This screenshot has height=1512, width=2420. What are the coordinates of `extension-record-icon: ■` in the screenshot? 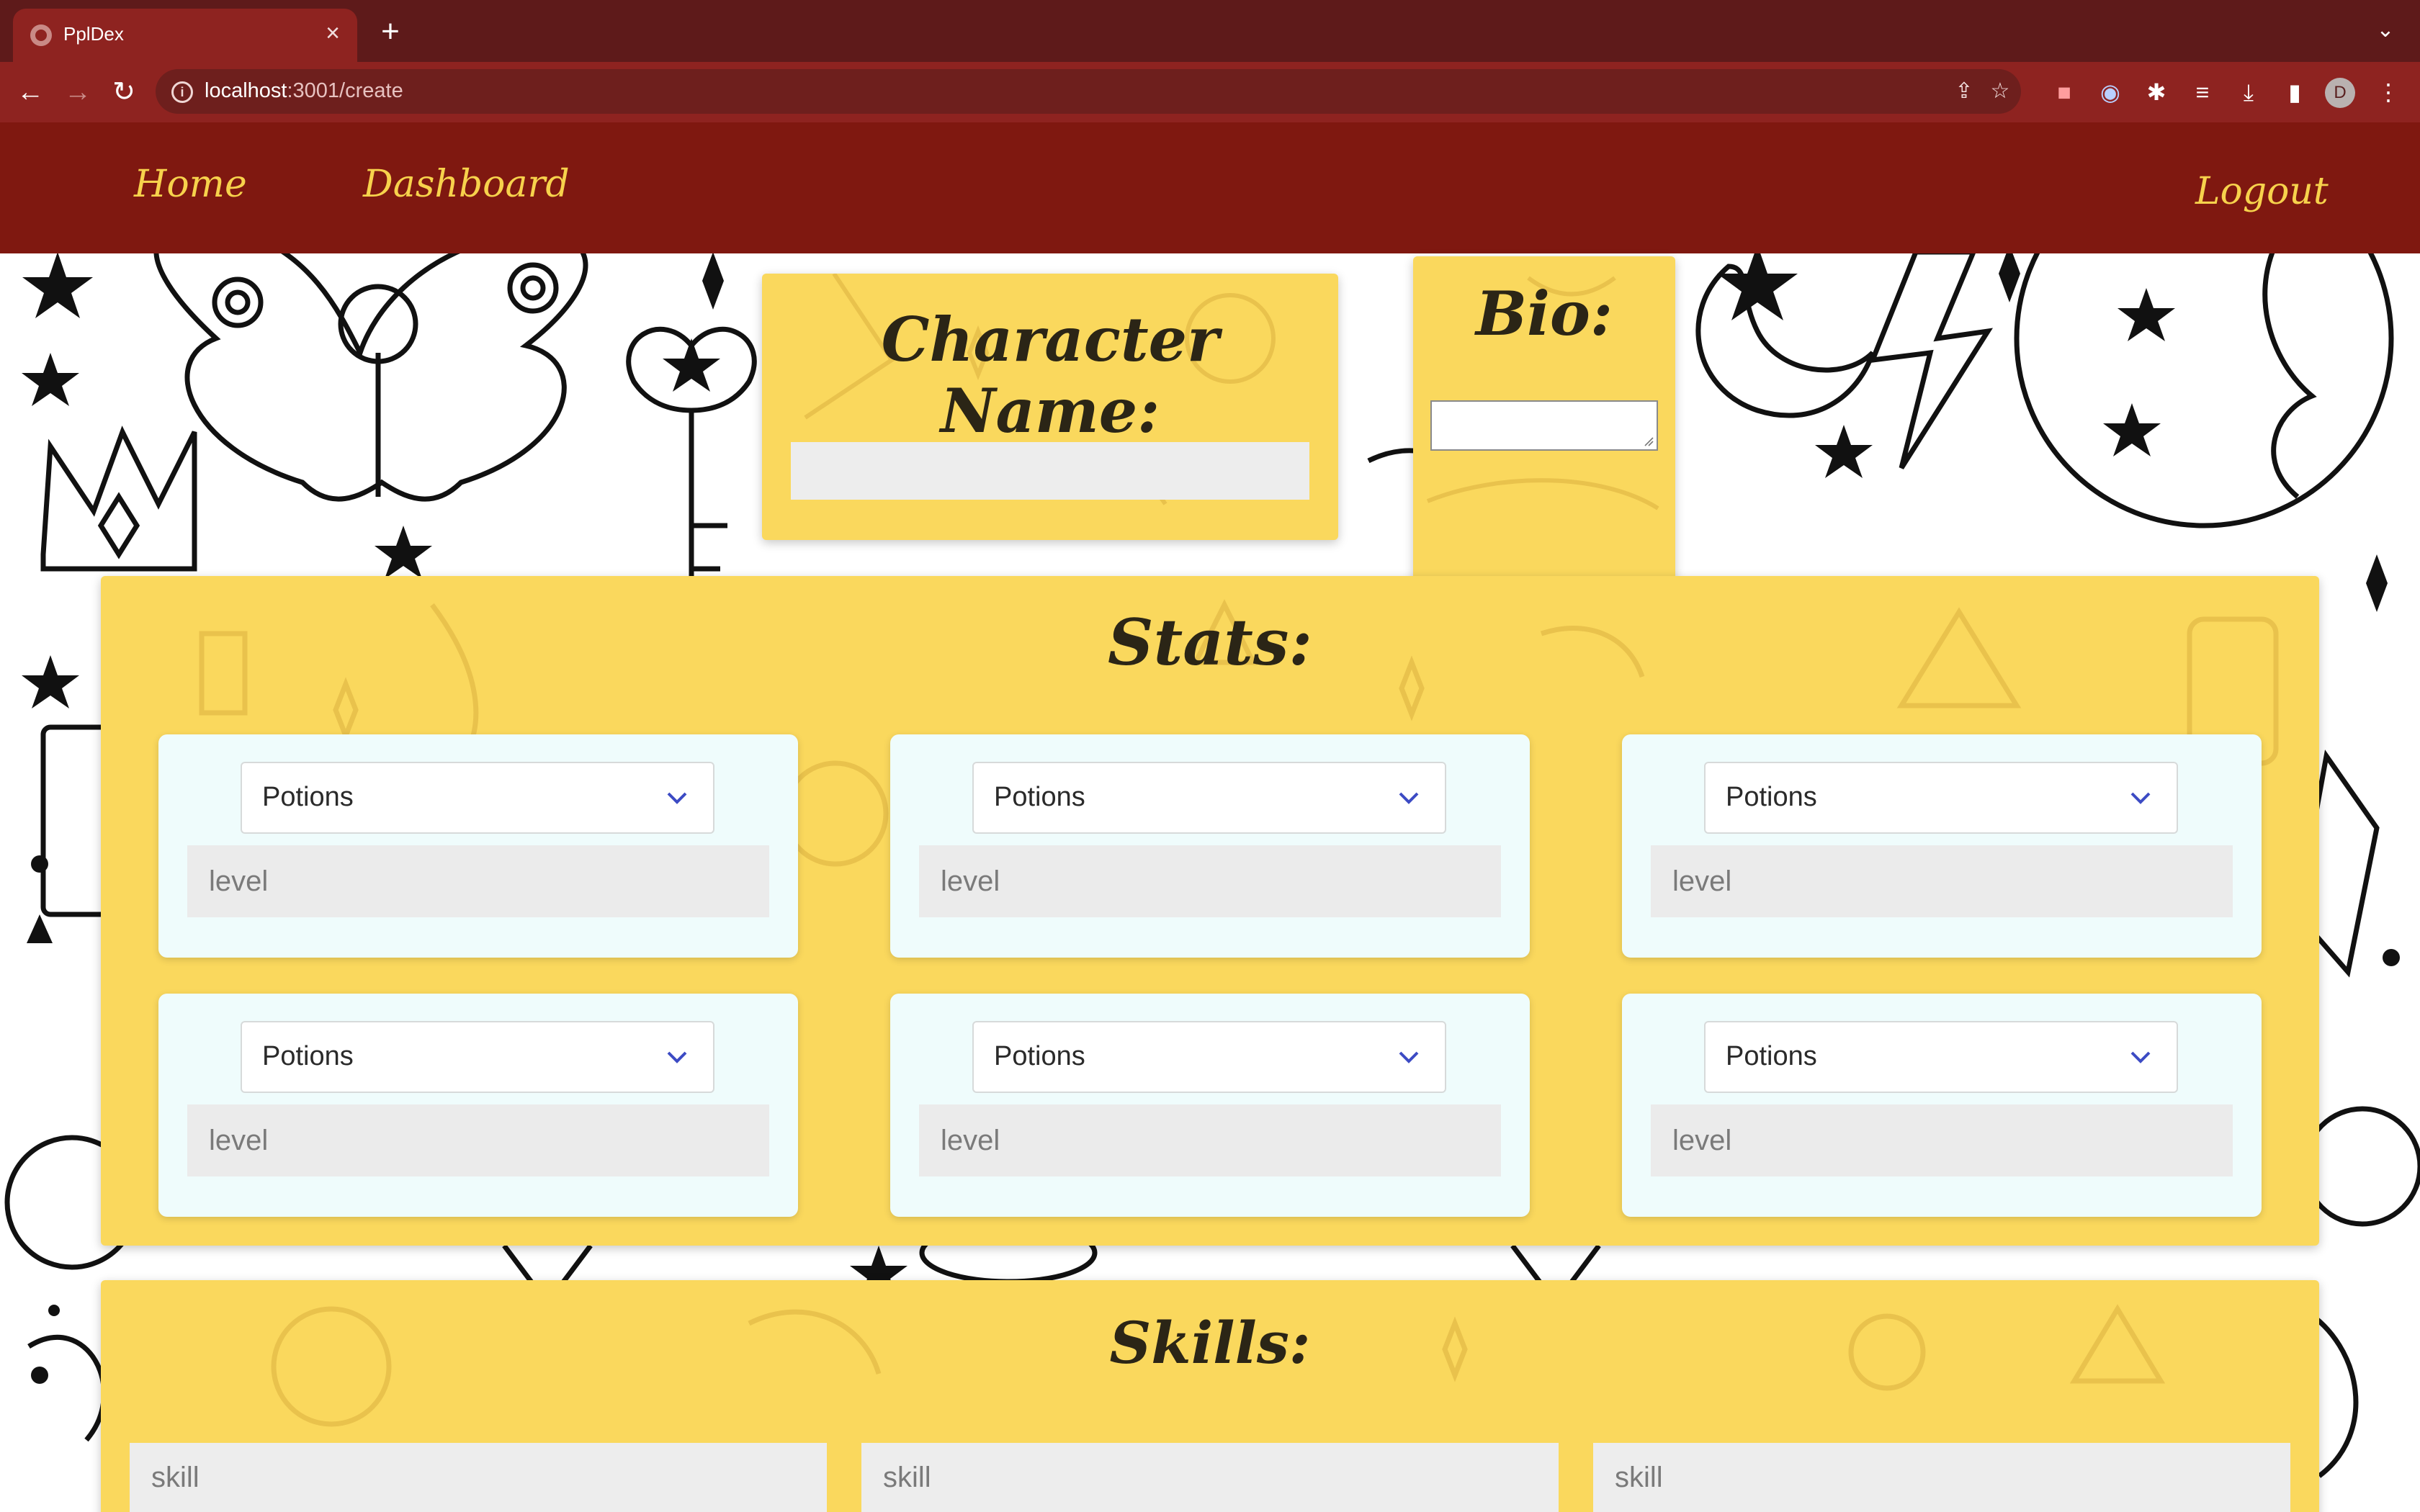 It's located at (2064, 92).